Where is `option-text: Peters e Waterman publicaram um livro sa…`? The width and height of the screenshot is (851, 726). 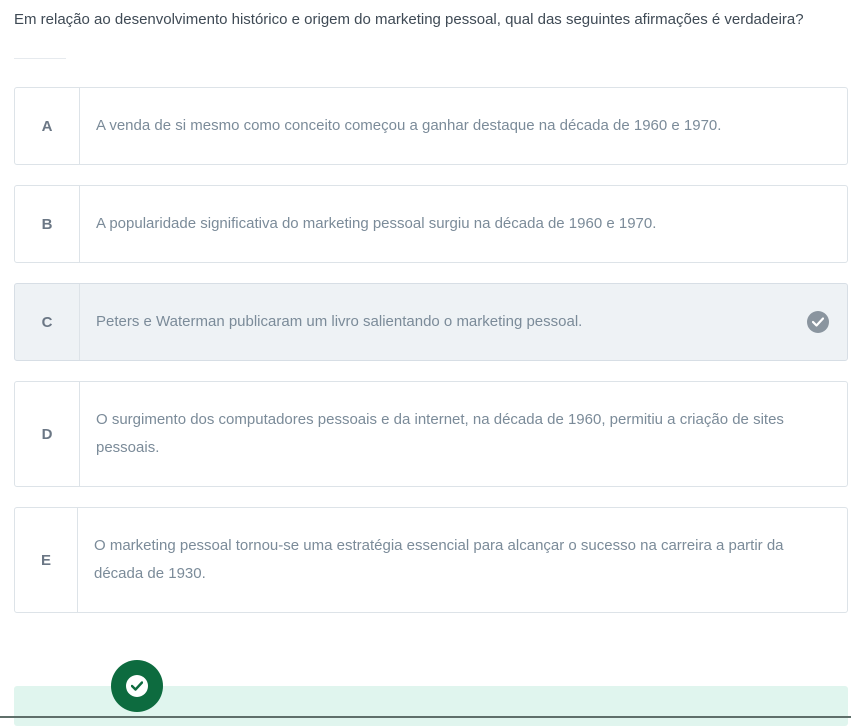 option-text: Peters e Waterman publicaram um livro sa… is located at coordinates (339, 321).